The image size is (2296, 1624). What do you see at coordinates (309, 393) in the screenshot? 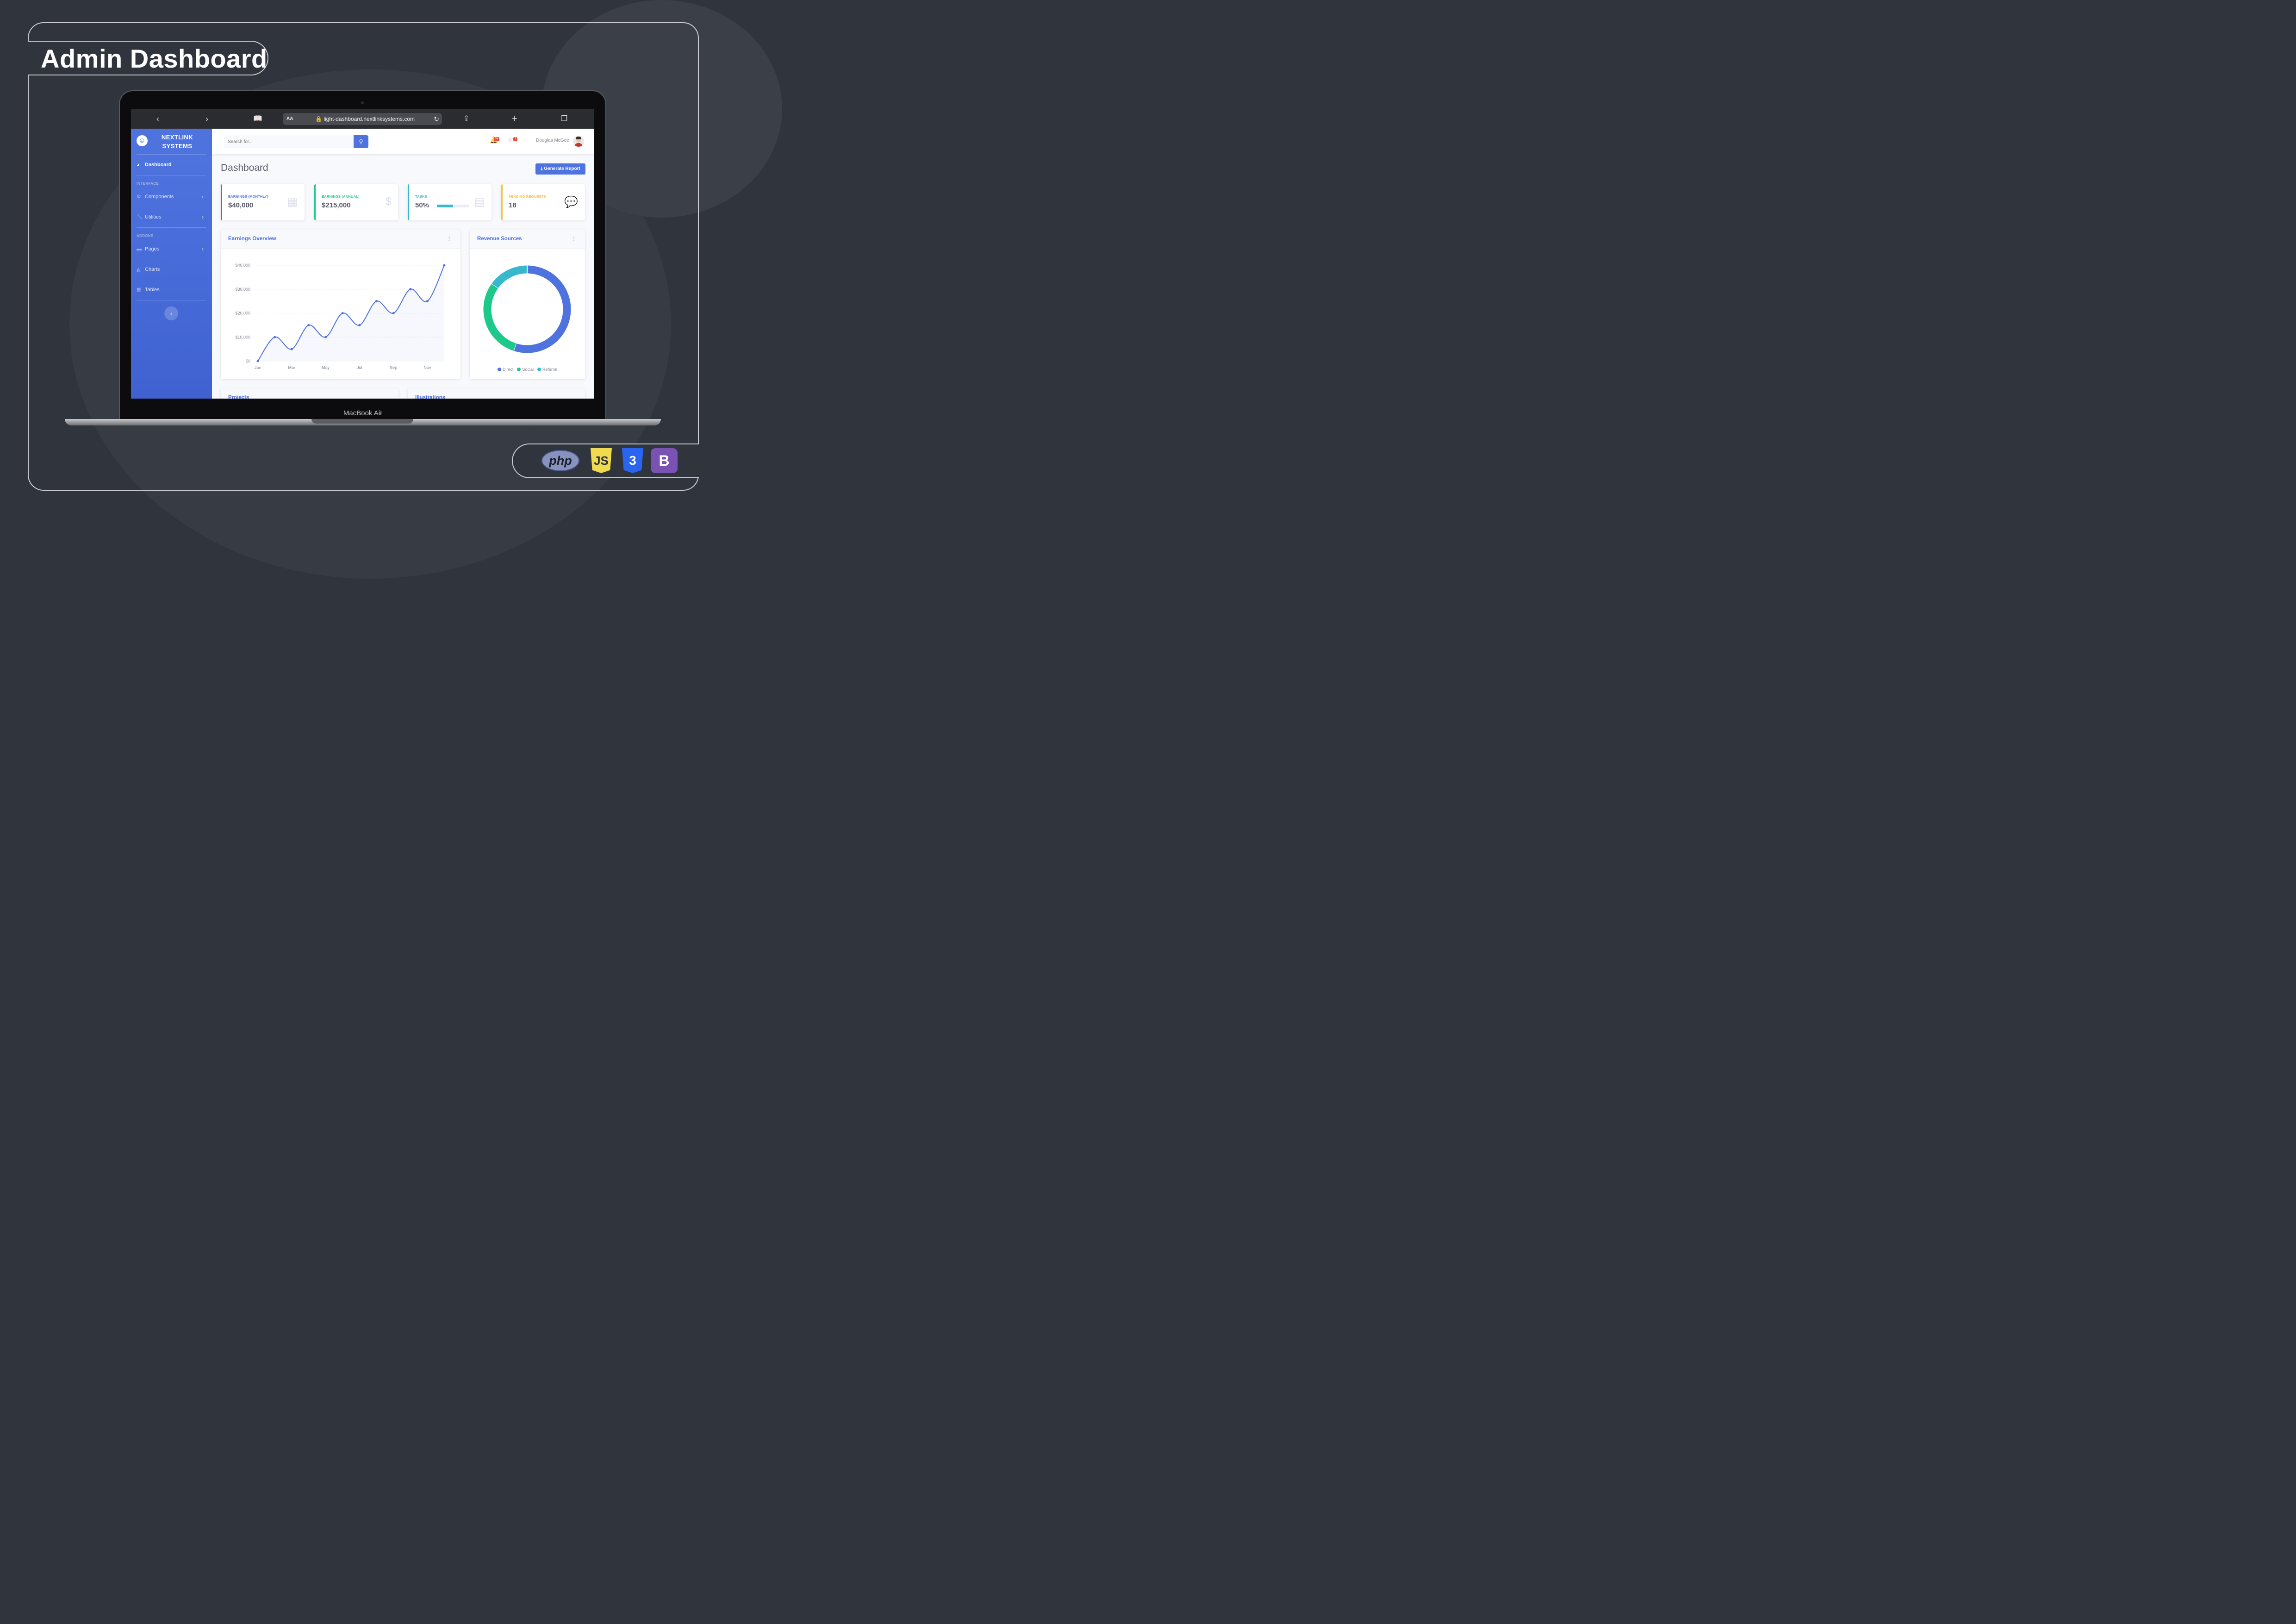
I see `card-header: Projects` at bounding box center [309, 393].